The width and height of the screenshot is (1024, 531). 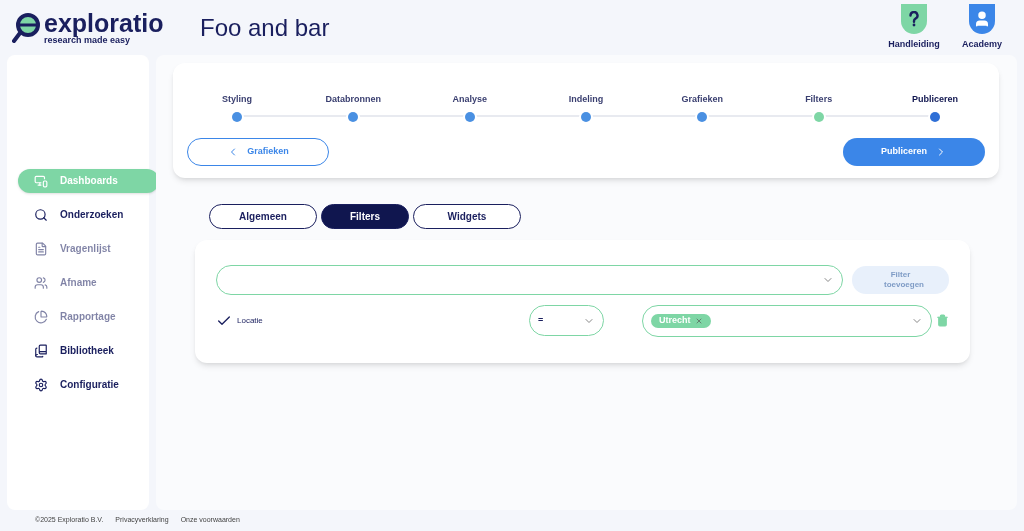 What do you see at coordinates (88, 214) in the screenshot?
I see `sidebar-item: Onderzoeken` at bounding box center [88, 214].